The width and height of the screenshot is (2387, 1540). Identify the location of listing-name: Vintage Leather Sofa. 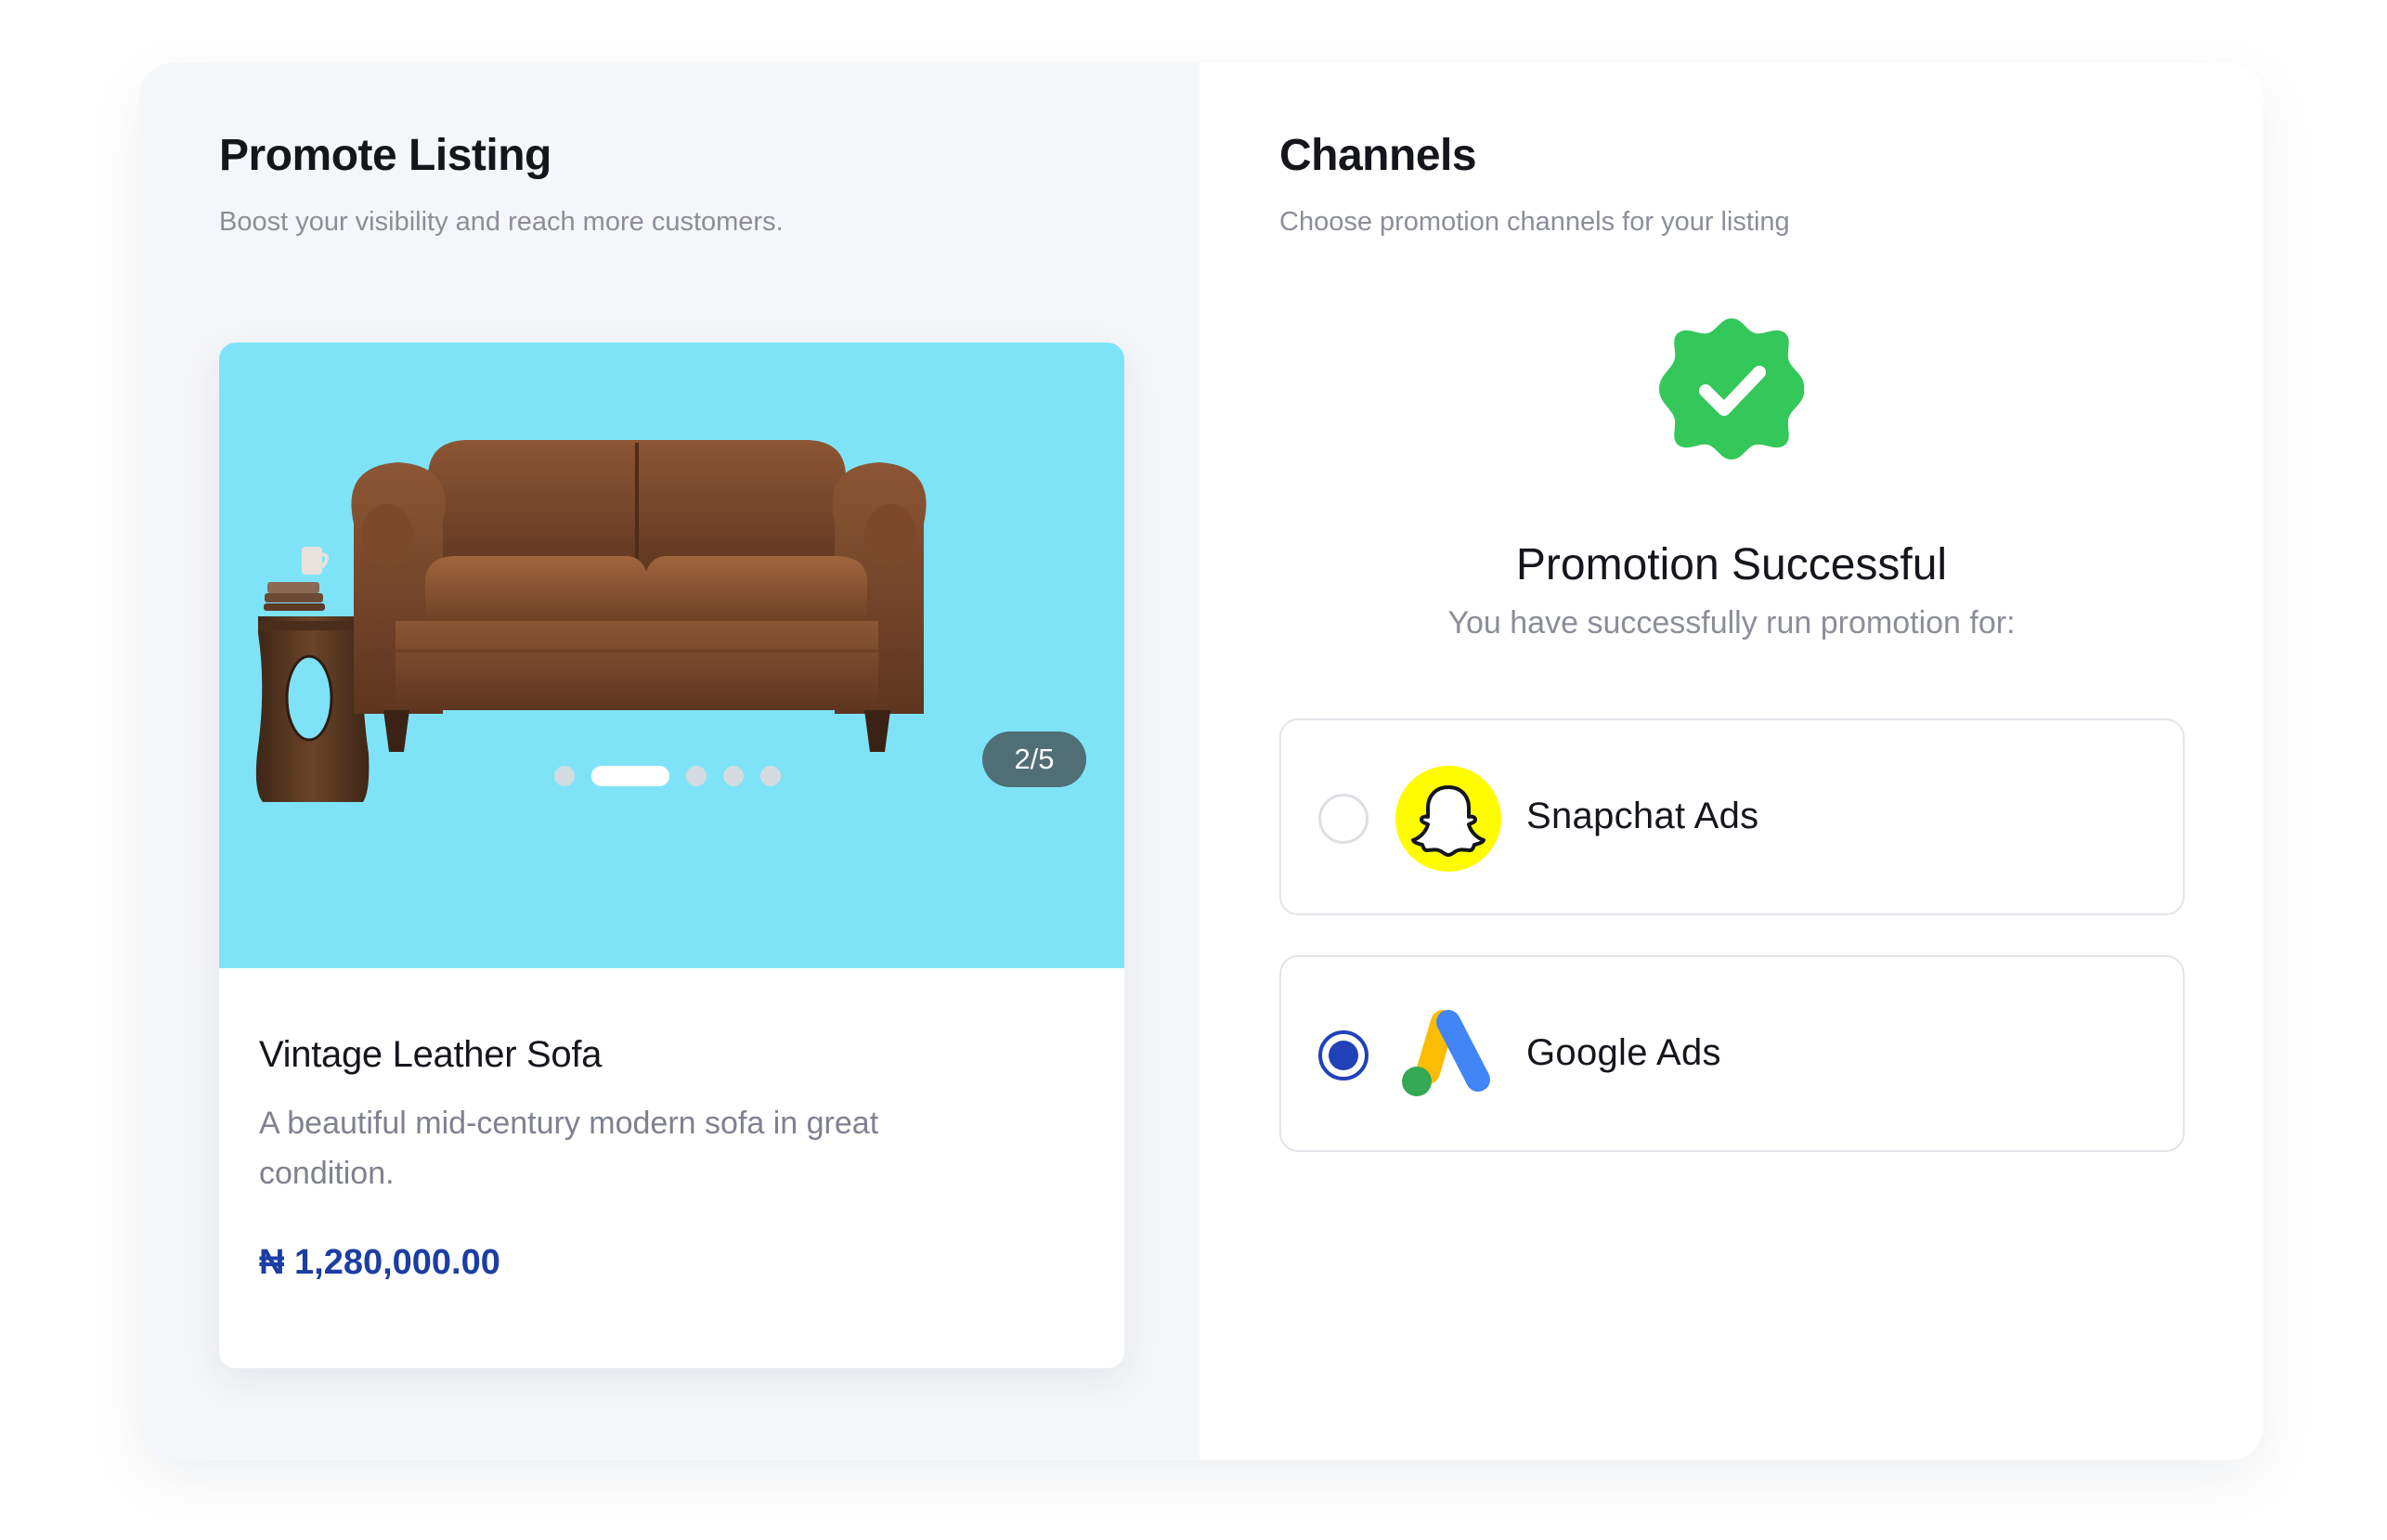
(431, 1054).